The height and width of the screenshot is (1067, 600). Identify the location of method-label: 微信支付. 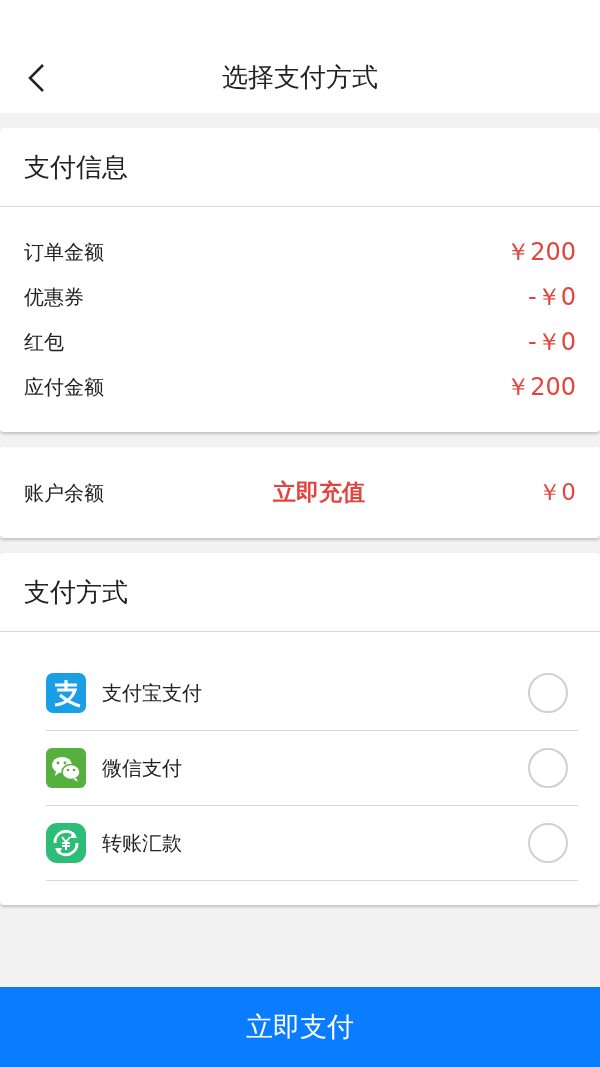
(142, 768).